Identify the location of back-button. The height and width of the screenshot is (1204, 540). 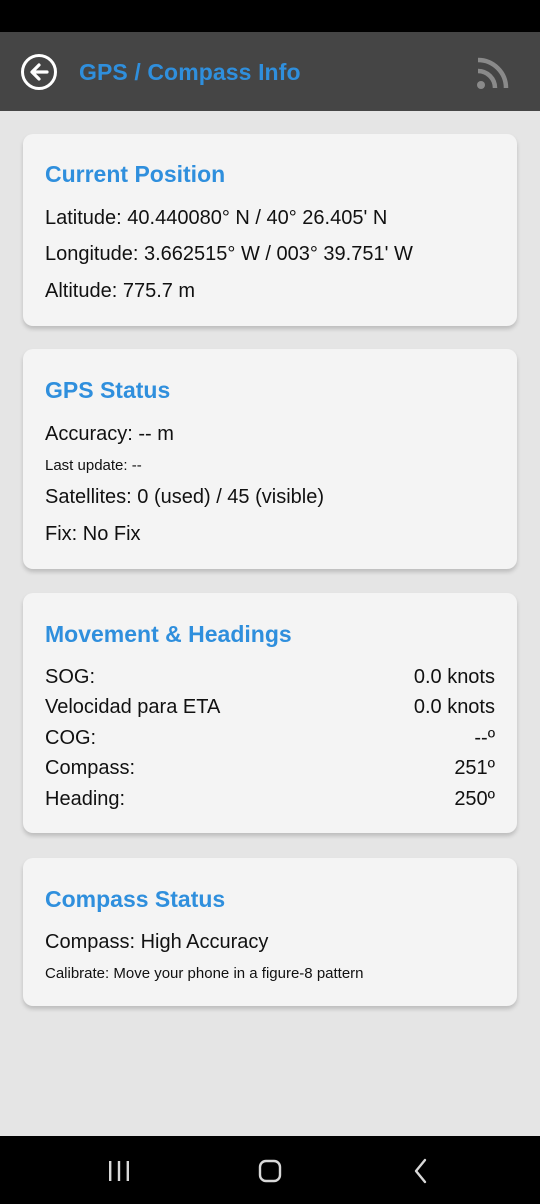
(39, 72).